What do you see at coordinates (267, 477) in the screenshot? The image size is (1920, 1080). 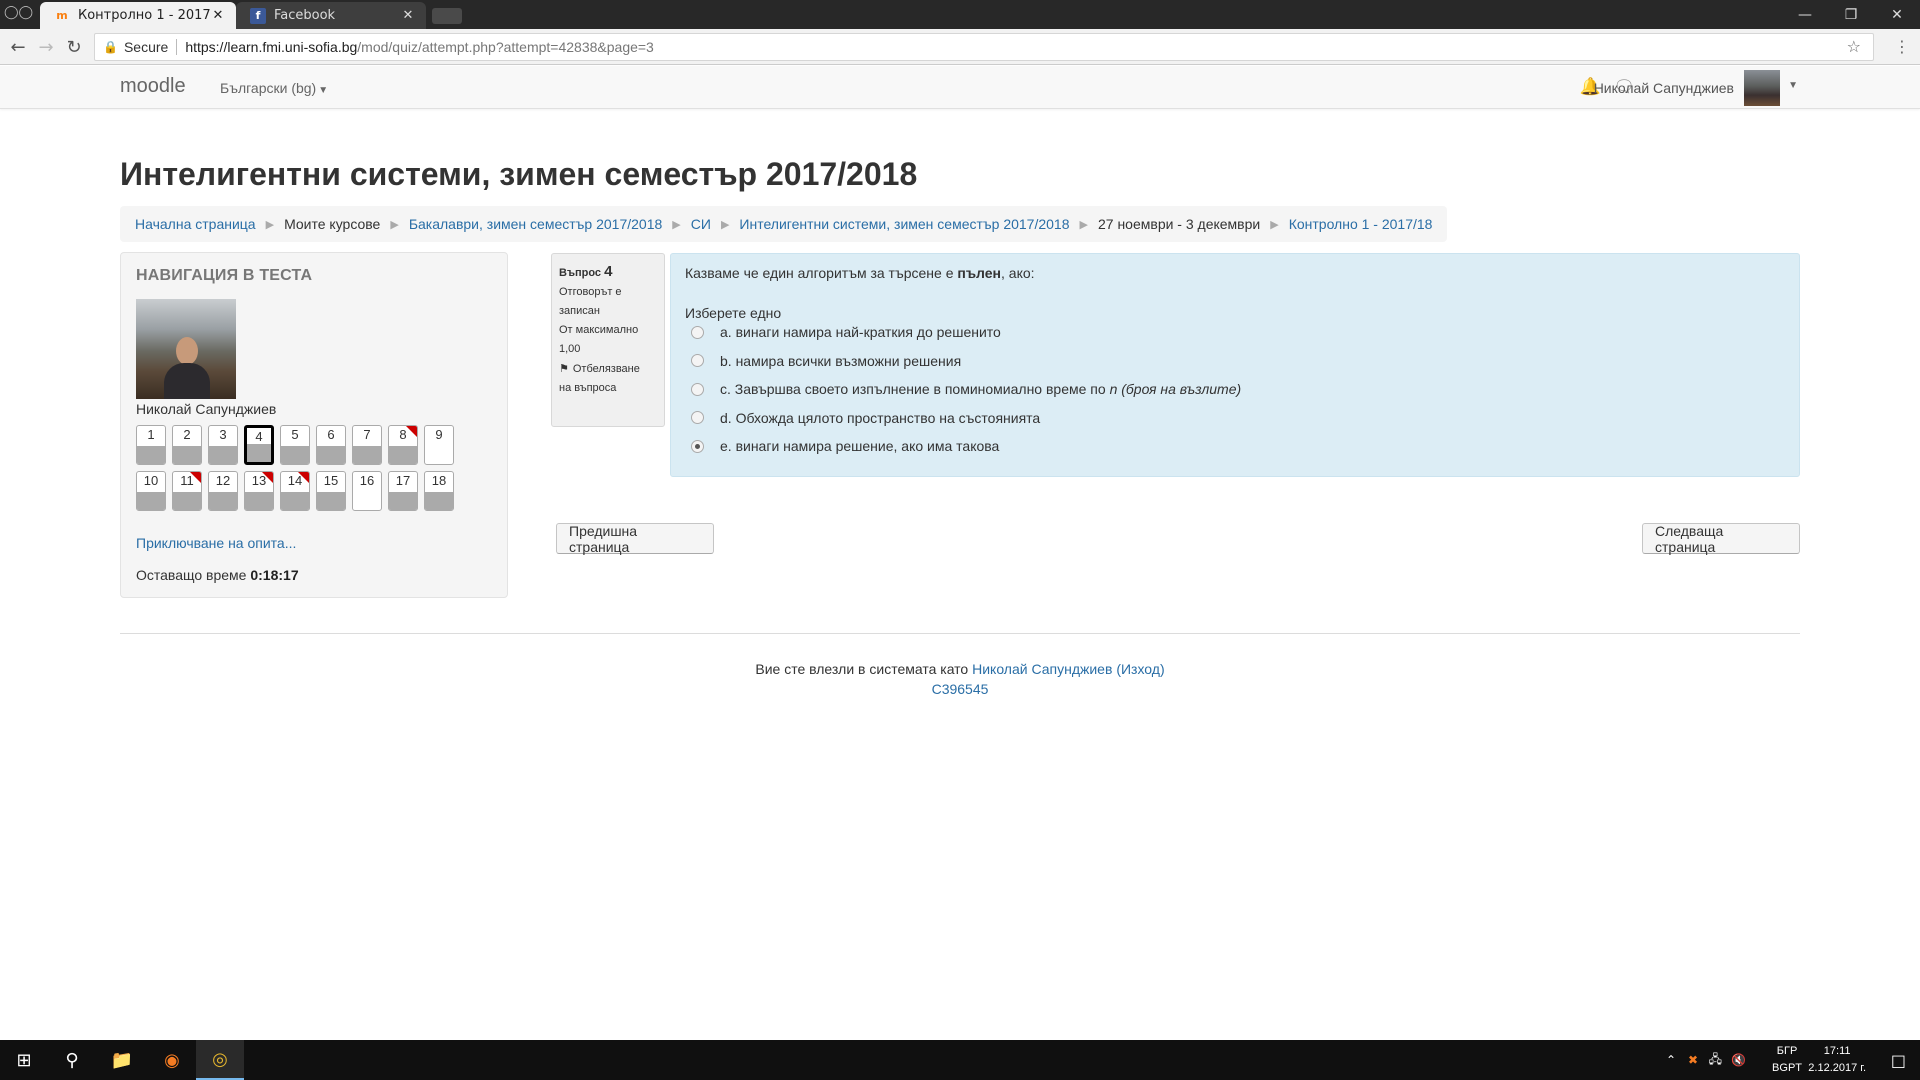 I see `flag-corner-icon` at bounding box center [267, 477].